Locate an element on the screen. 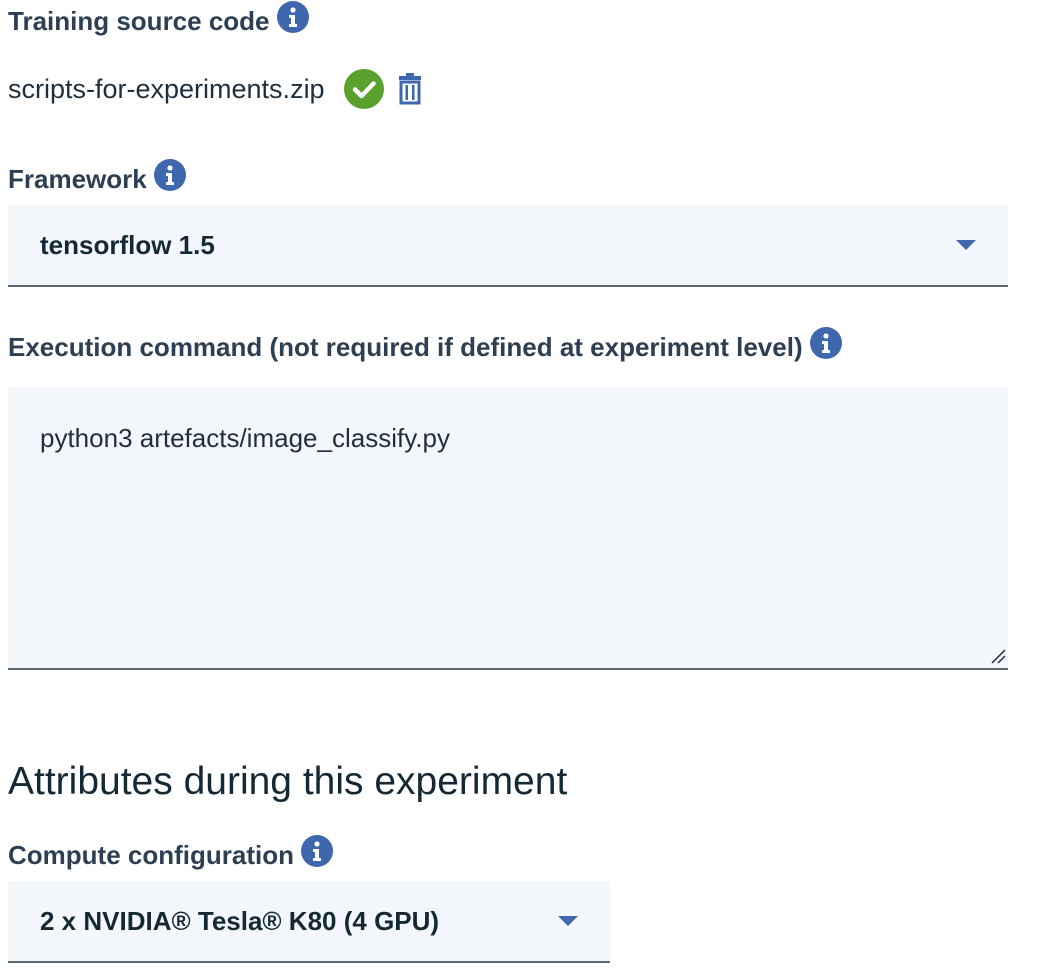 The image size is (1048, 978). compute-configuration-label-row: Compute configuration is located at coordinates (170, 854).